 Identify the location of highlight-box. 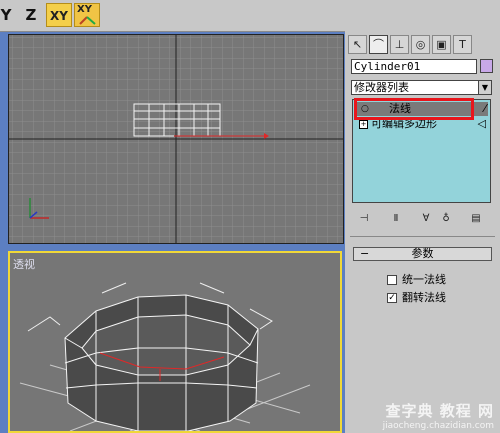
(414, 109).